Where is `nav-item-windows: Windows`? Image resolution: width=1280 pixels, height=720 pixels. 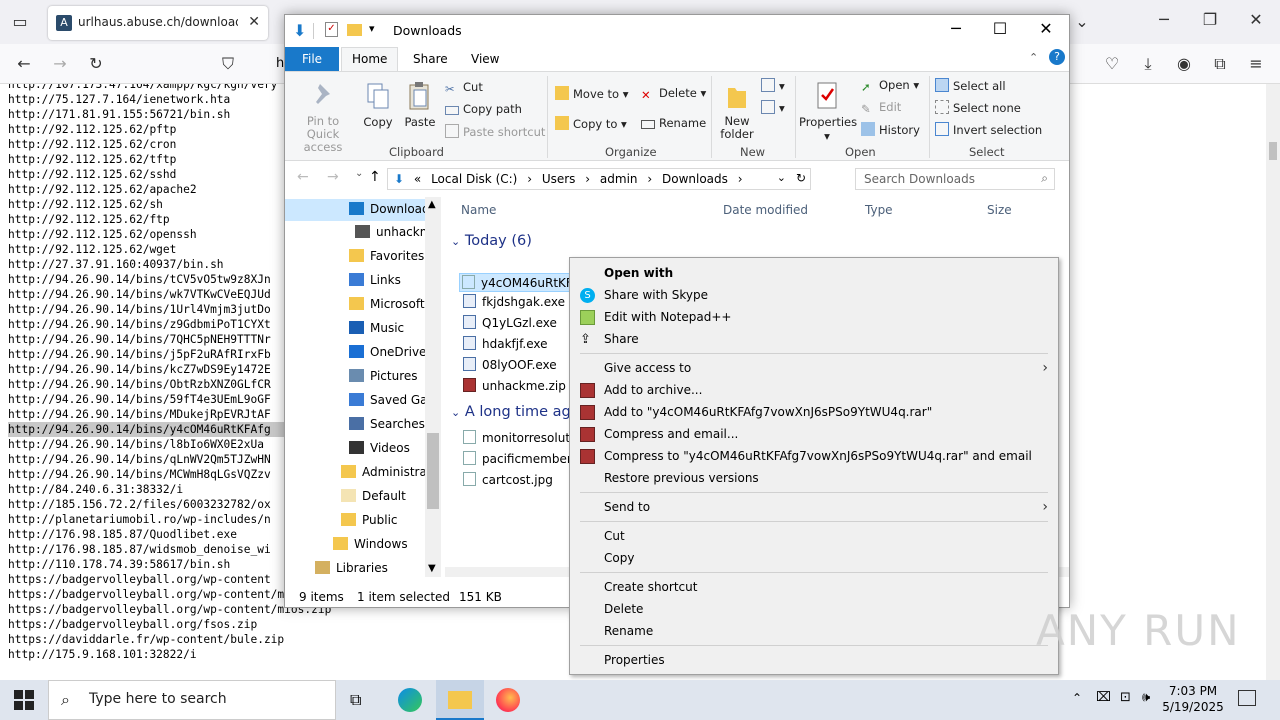
nav-item-windows: Windows is located at coordinates (370, 544).